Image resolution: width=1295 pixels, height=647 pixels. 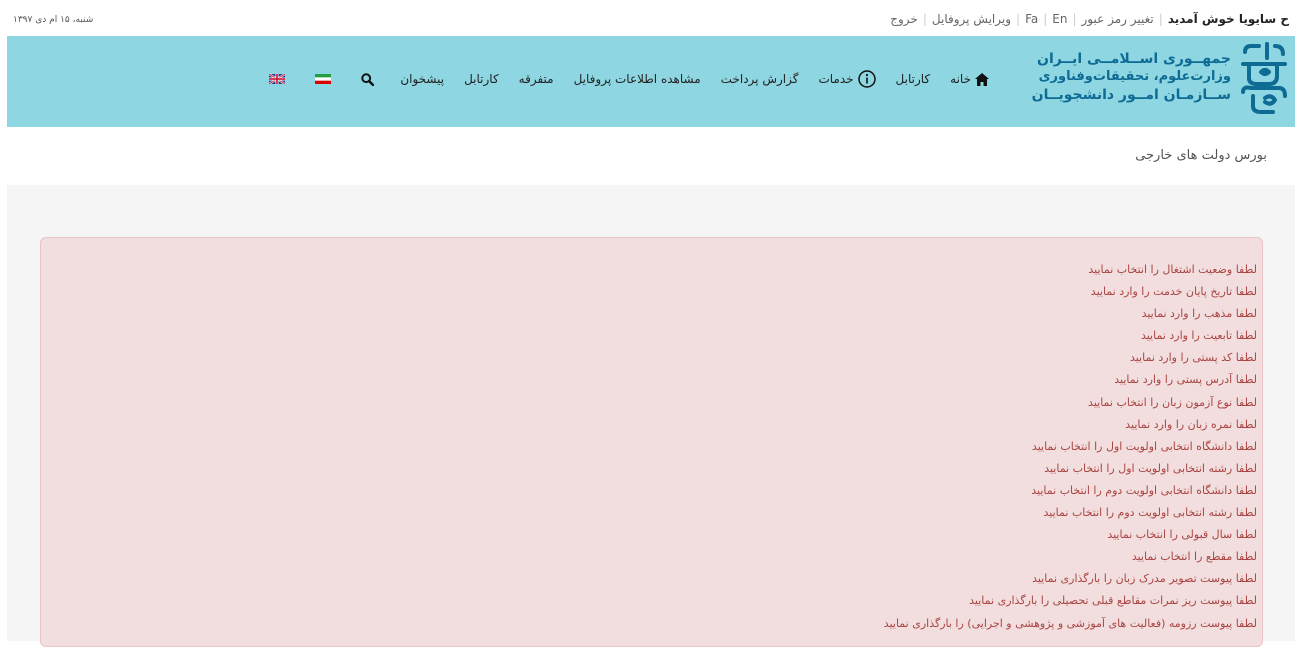 What do you see at coordinates (323, 79) in the screenshot?
I see `iran-flag-icon` at bounding box center [323, 79].